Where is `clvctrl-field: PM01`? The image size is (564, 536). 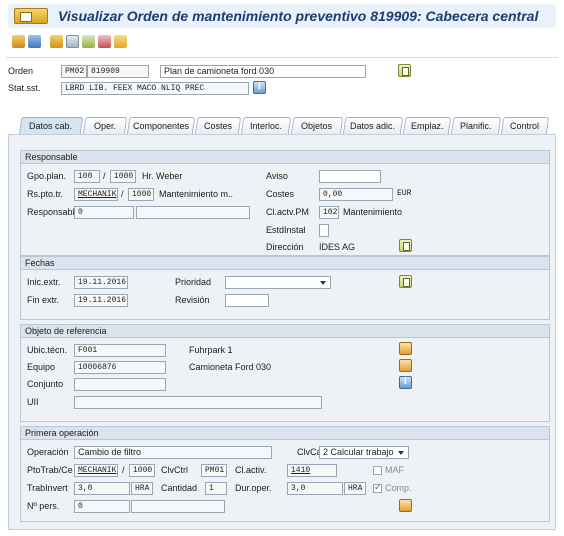
clvctrl-field: PM01 is located at coordinates (214, 470).